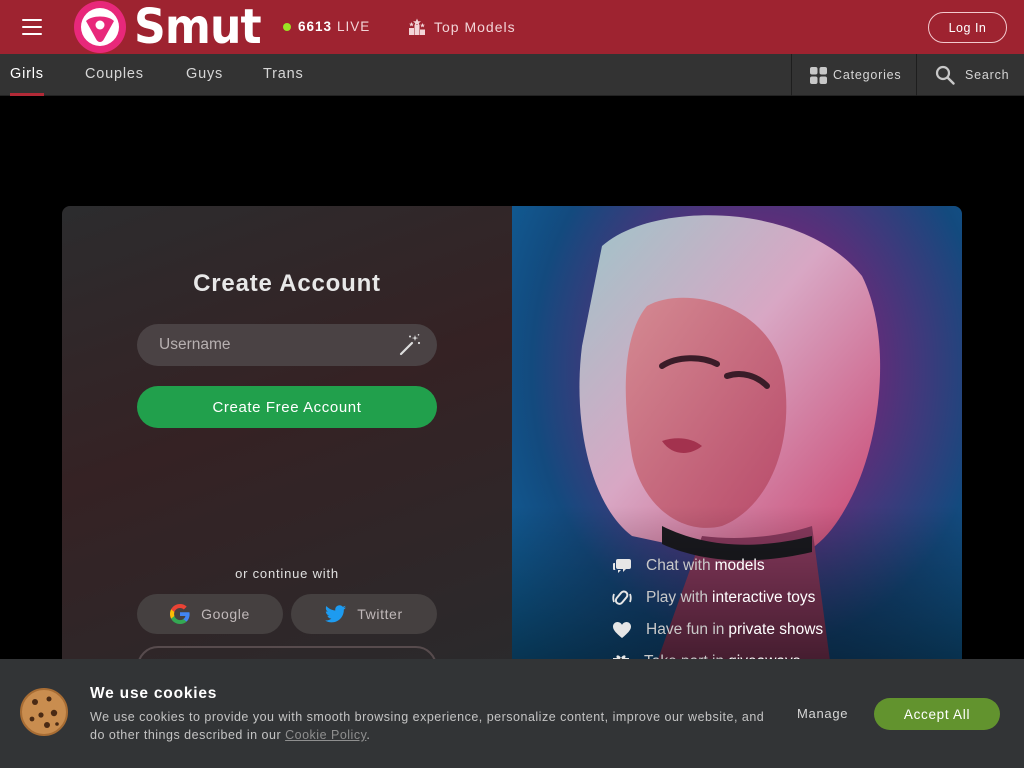 The width and height of the screenshot is (1024, 768). Describe the element at coordinates (180, 614) in the screenshot. I see `google-icon` at that location.